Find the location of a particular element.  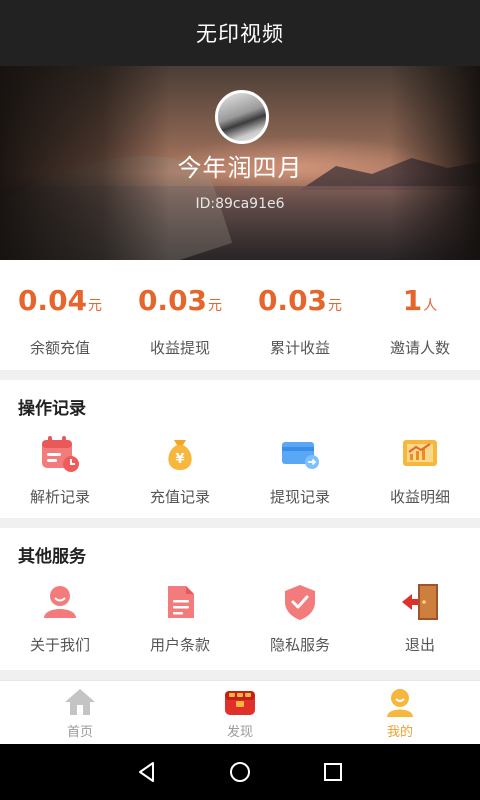

cell-label: 隐私服务 is located at coordinates (299, 645).